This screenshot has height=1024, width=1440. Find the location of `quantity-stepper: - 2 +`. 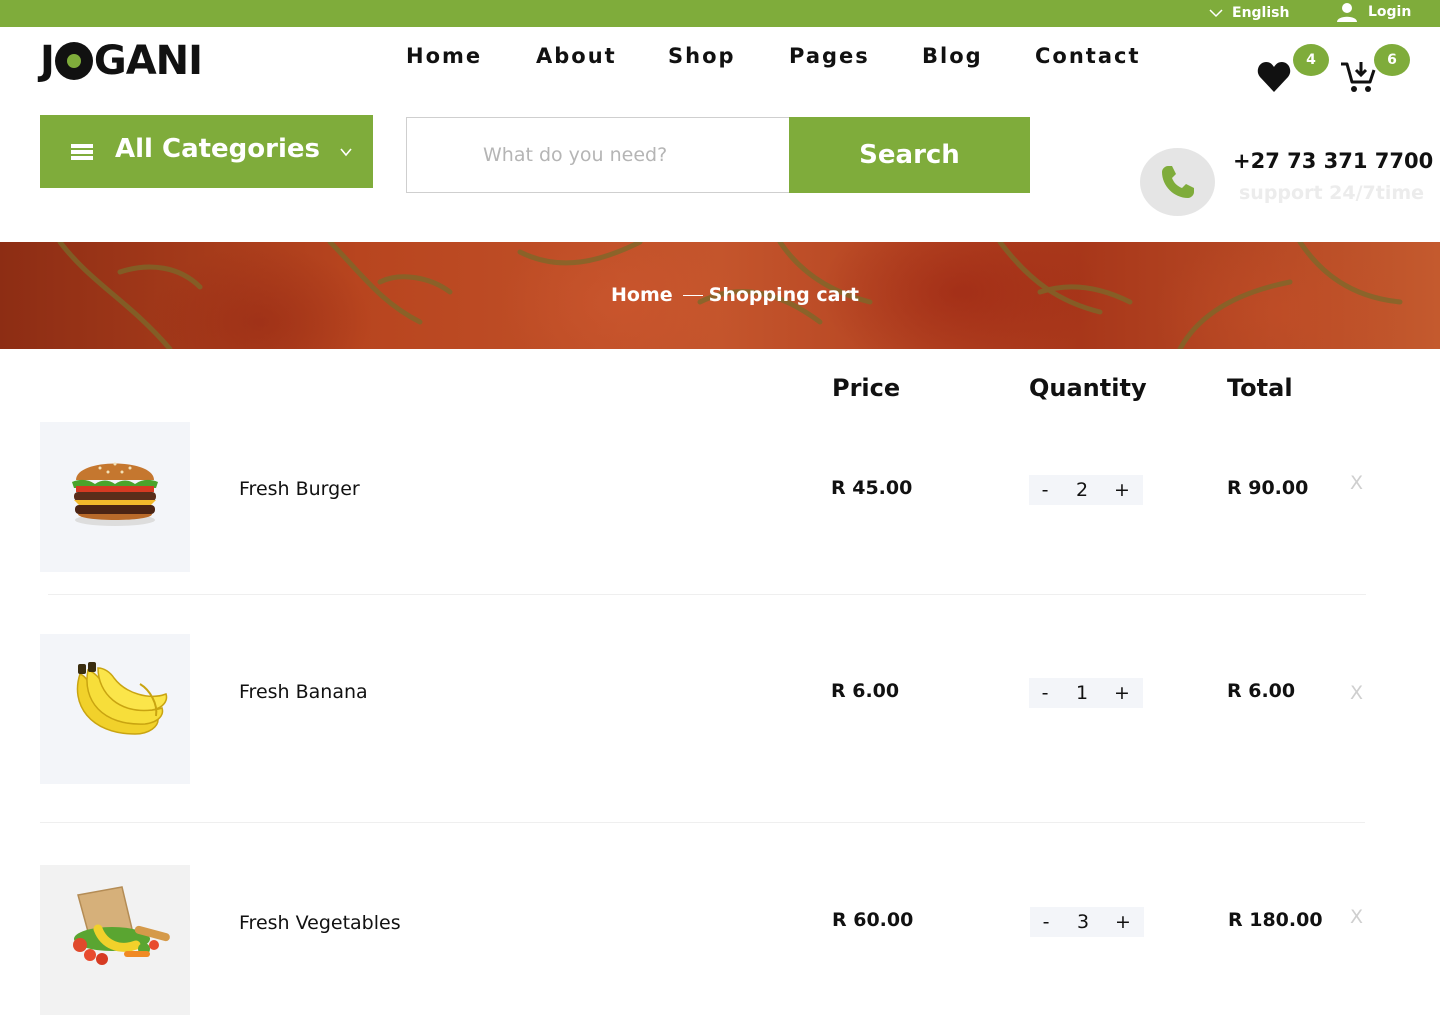

quantity-stepper: - 2 + is located at coordinates (1086, 490).